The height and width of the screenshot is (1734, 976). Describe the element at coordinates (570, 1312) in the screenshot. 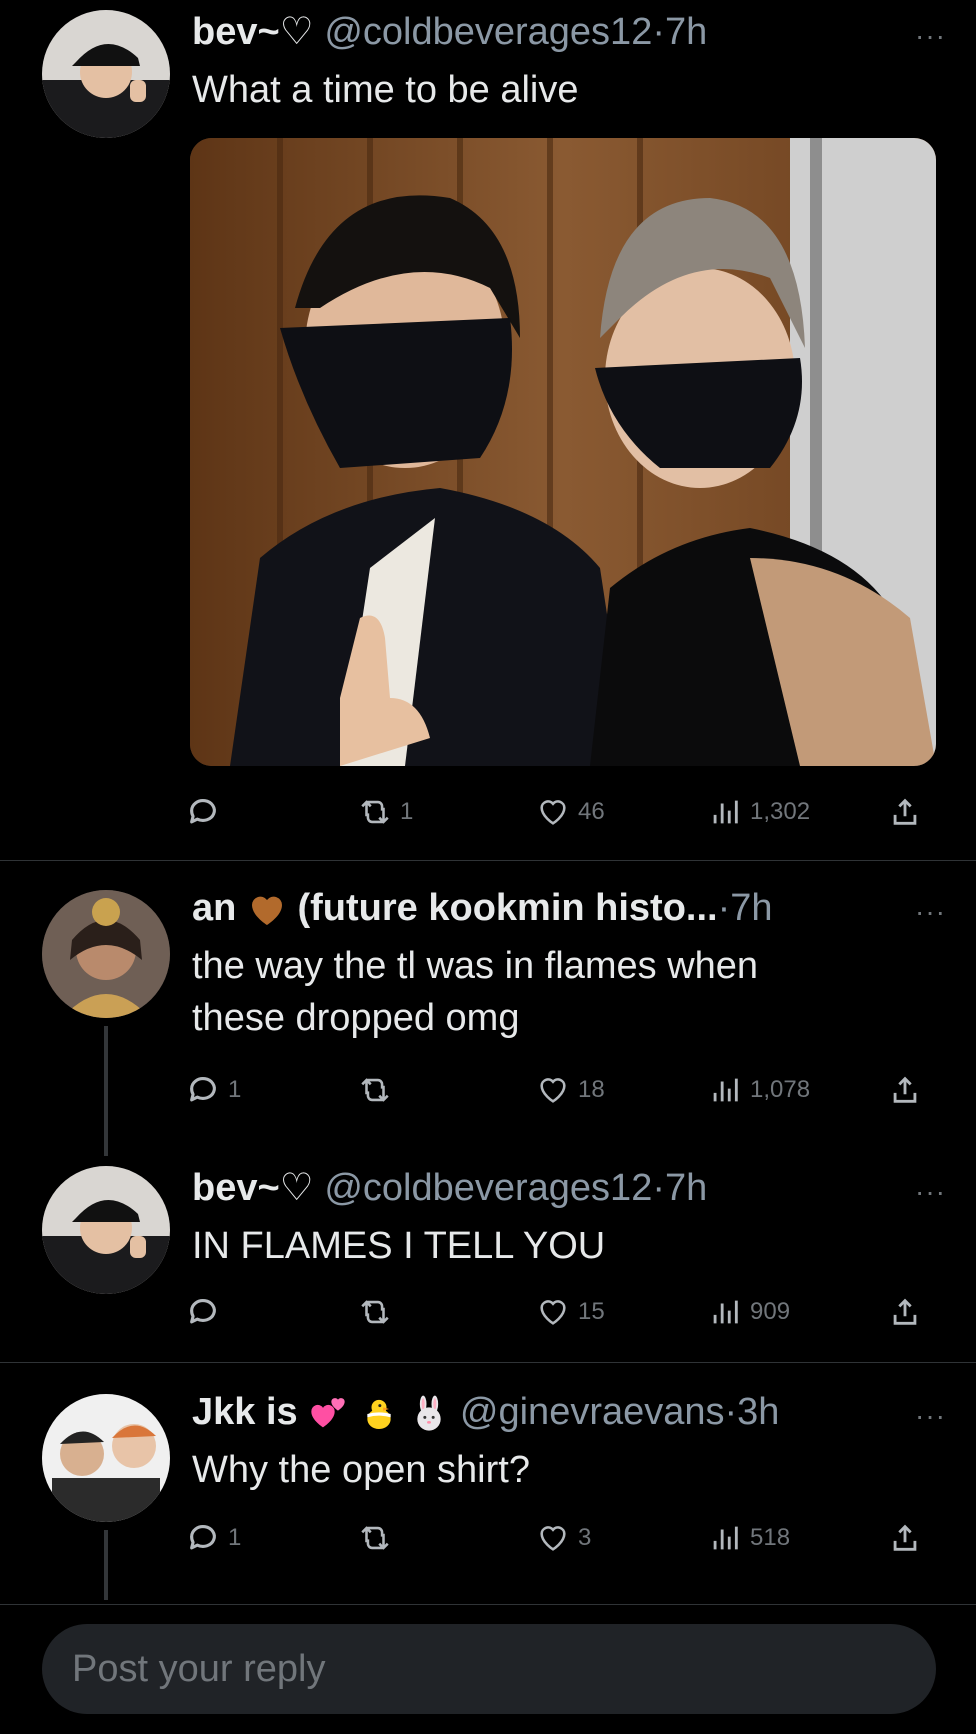

I see `like-button: 15` at that location.